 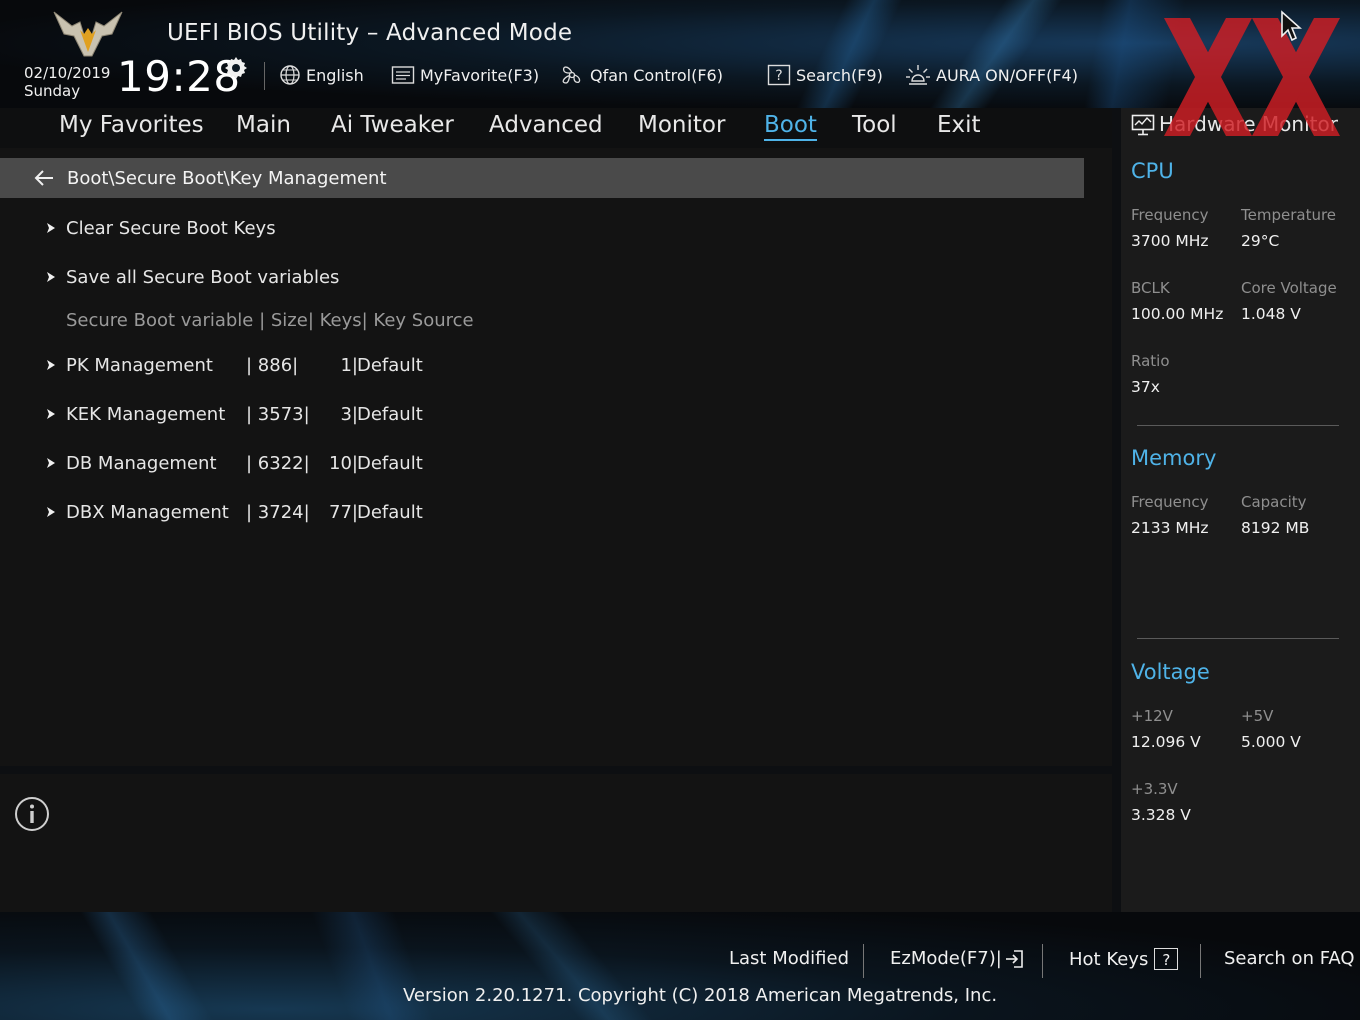 I want to click on v5-value: 5.000 V, so click(x=1271, y=742).